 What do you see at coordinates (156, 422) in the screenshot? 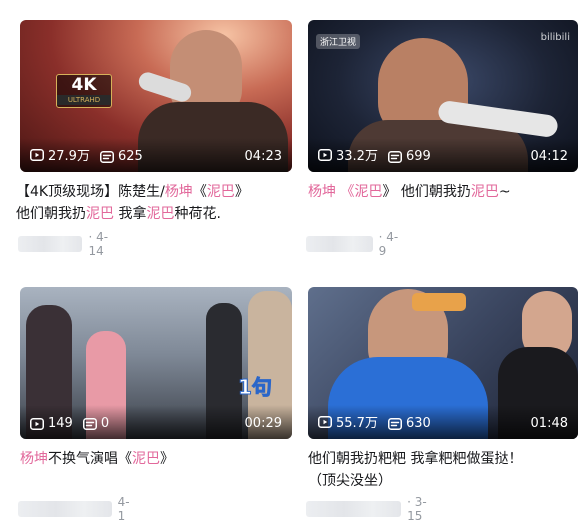
I see `video-stats-bar: 149 0 00:29` at bounding box center [156, 422].